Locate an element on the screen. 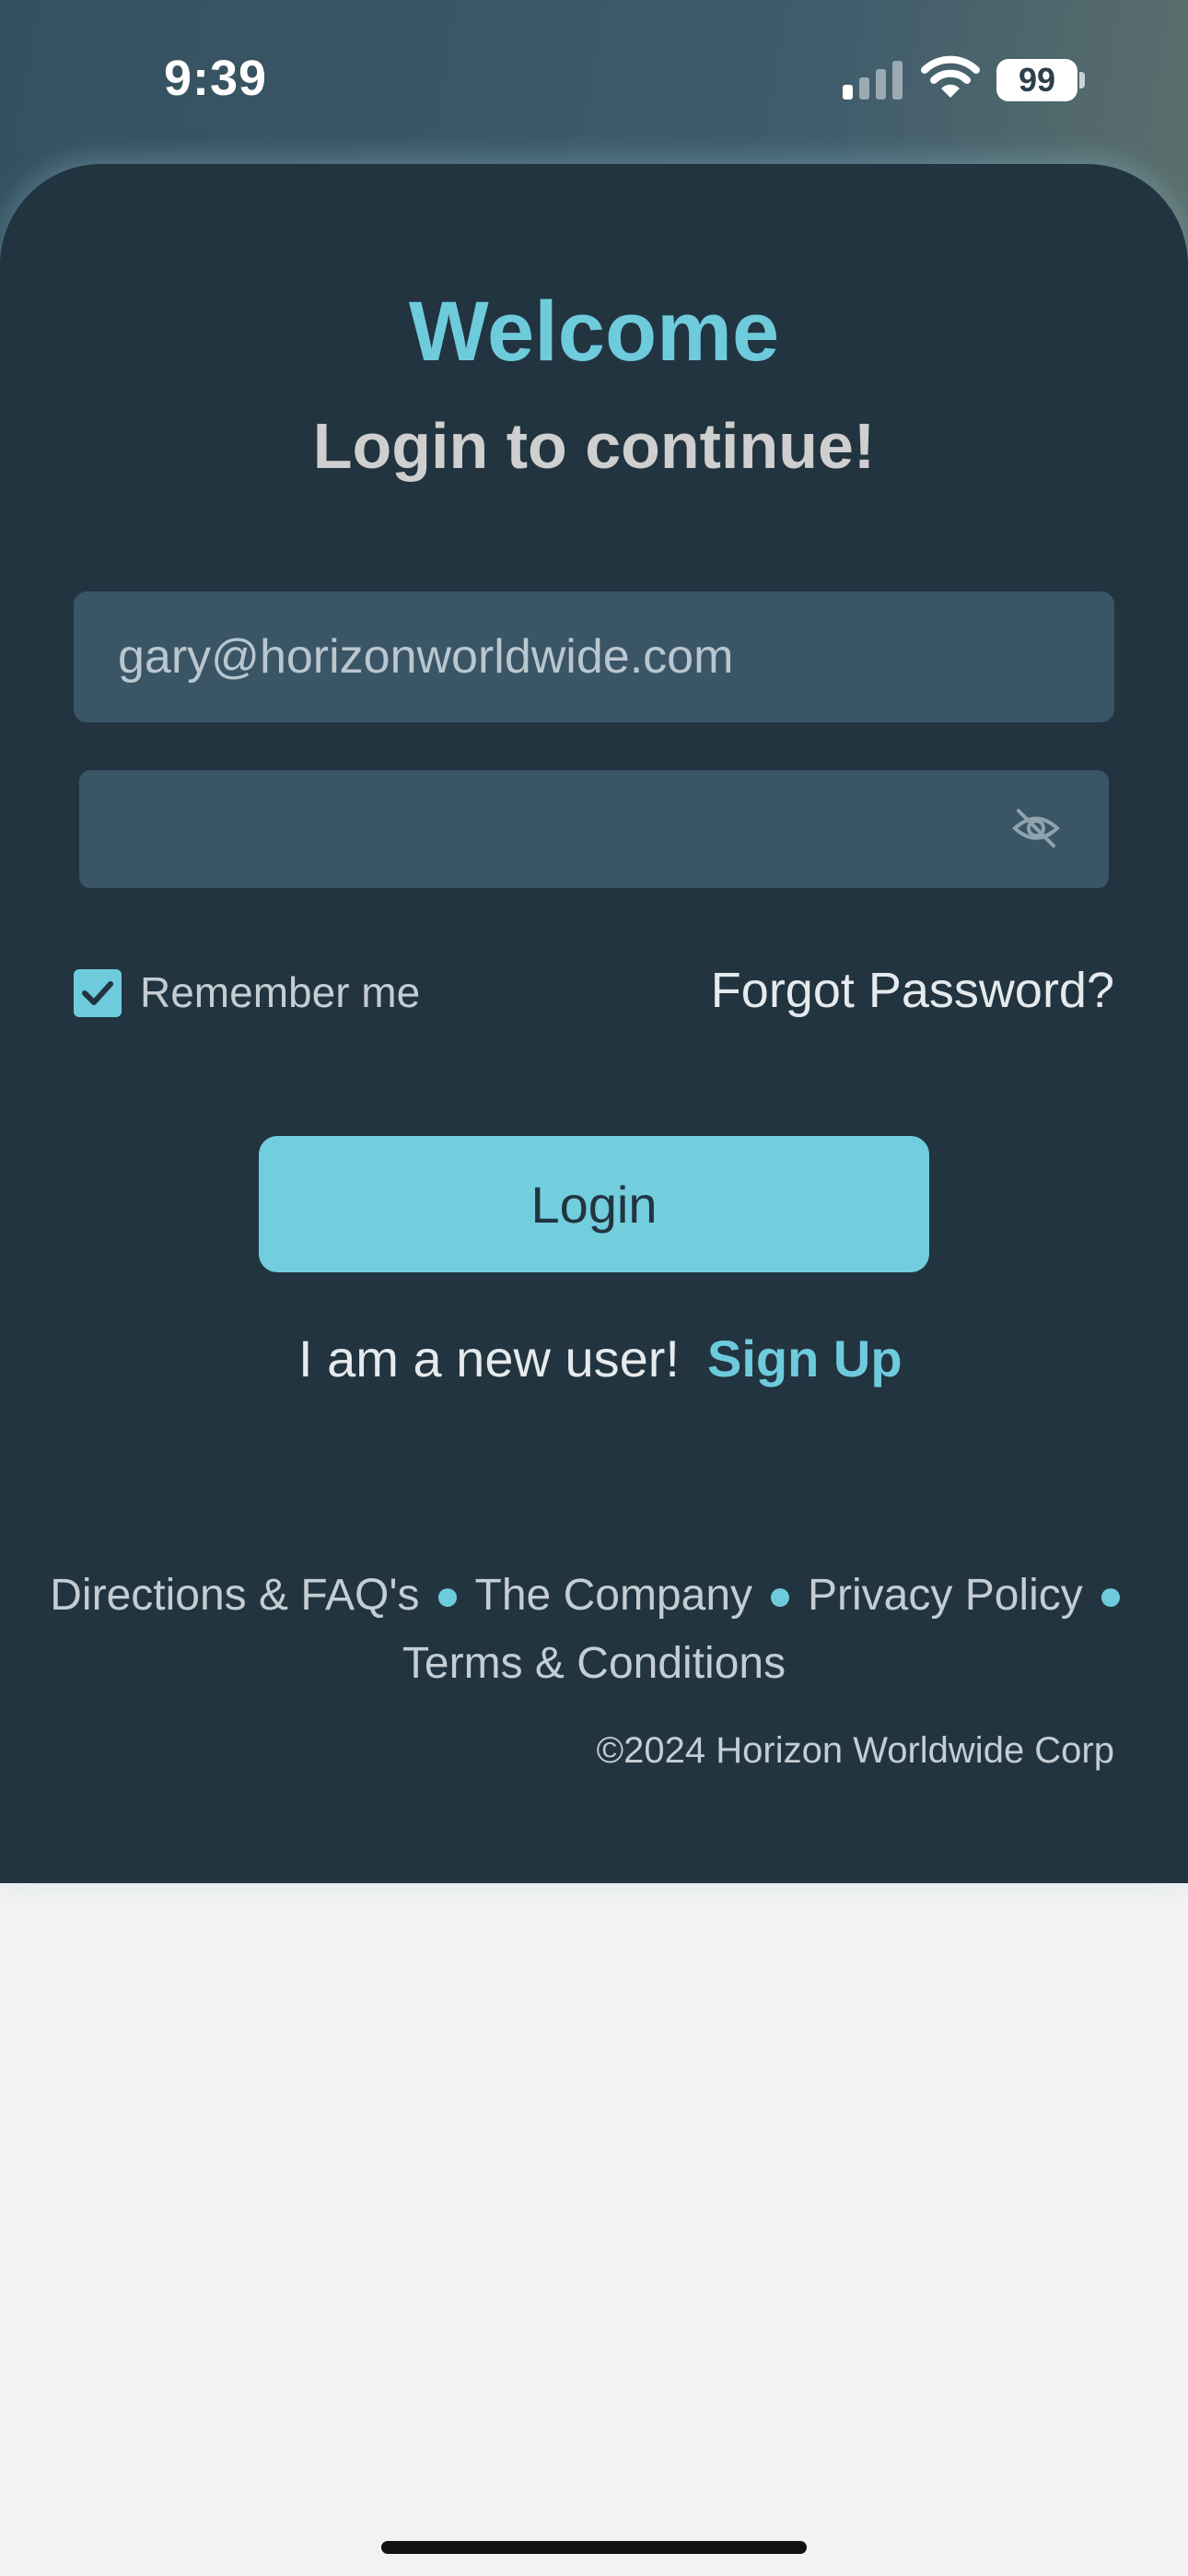  login-subtitle: Login to continue! is located at coordinates (594, 446).